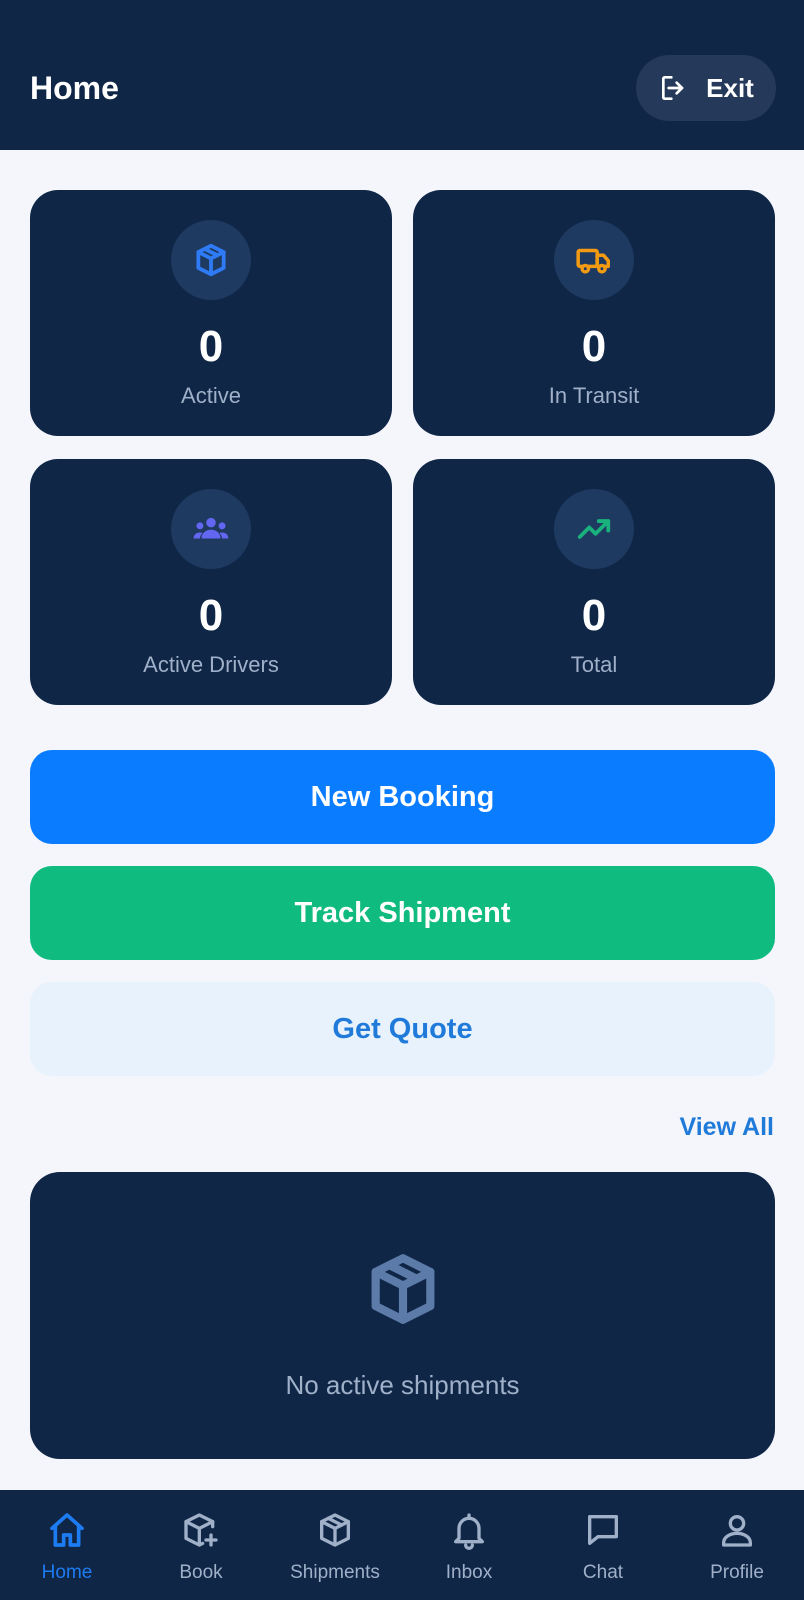 This screenshot has height=1600, width=804. I want to click on nav-item-book: Book, so click(201, 1545).